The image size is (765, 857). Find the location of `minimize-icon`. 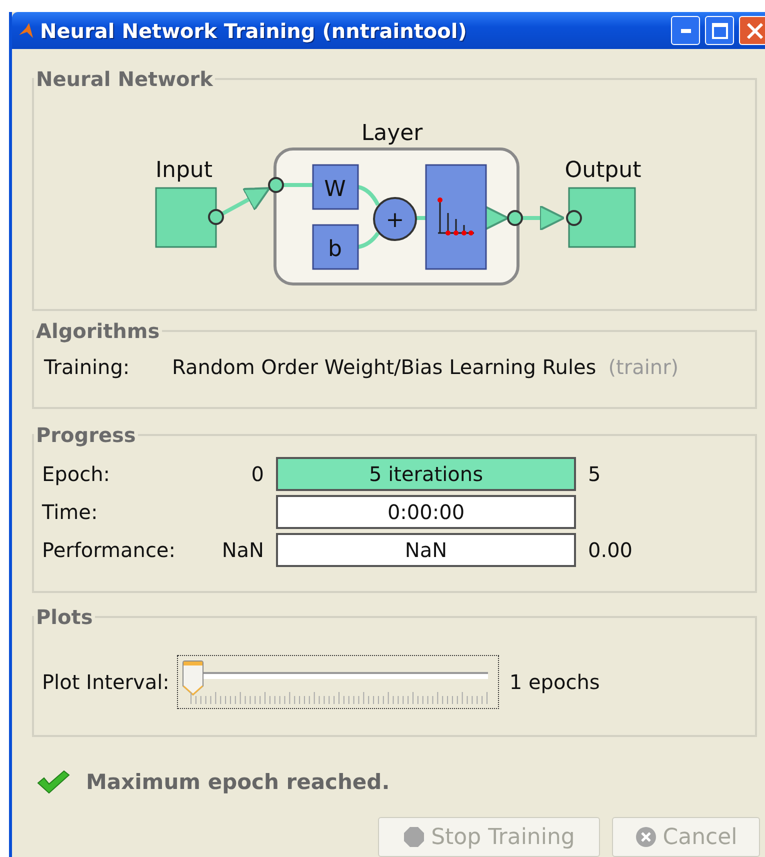

minimize-icon is located at coordinates (685, 30).